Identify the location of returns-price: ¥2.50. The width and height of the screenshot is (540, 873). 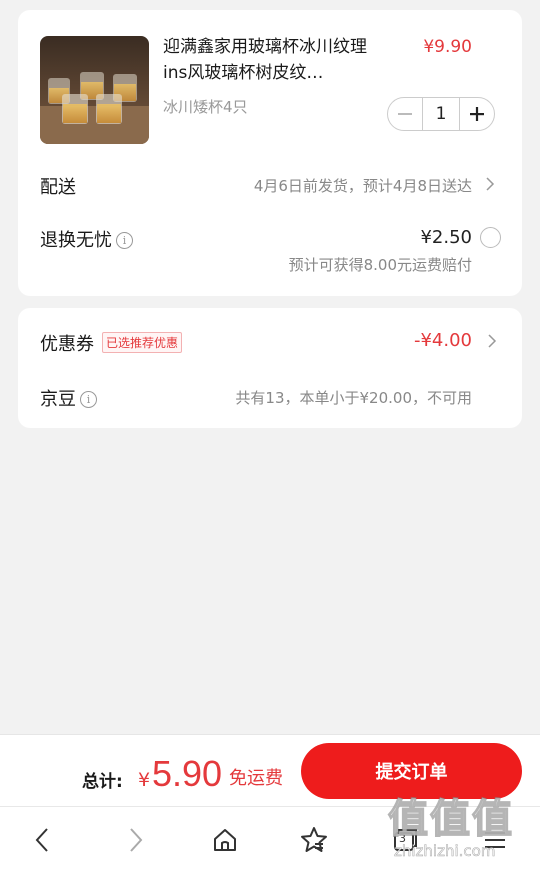
(446, 237).